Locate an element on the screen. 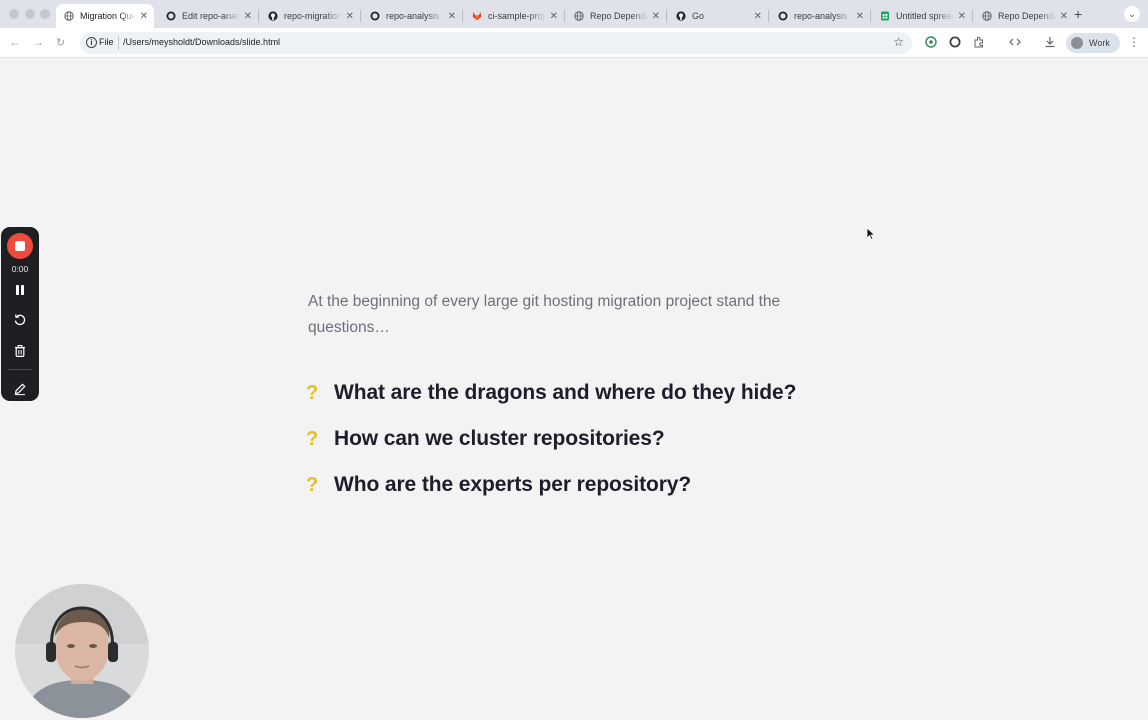 This screenshot has height=720, width=1148. tab-edit-repo-analysis: Edit repo-analysis ✕ is located at coordinates (208, 16).